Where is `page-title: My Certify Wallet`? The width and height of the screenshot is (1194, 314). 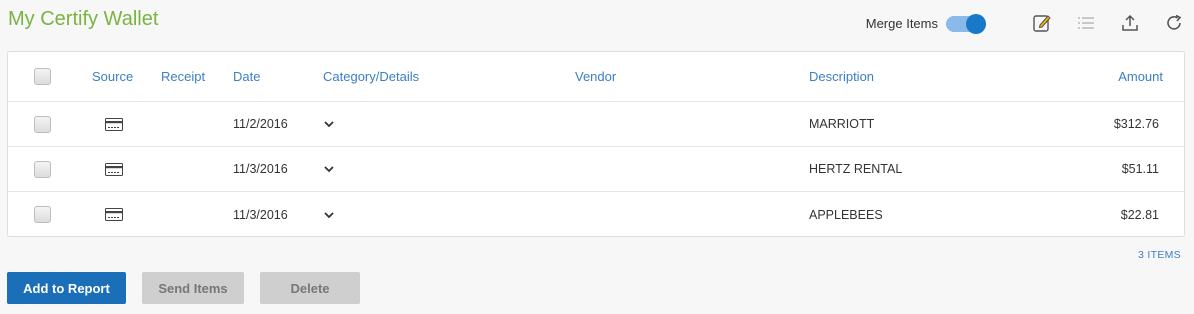 page-title: My Certify Wallet is located at coordinates (83, 19).